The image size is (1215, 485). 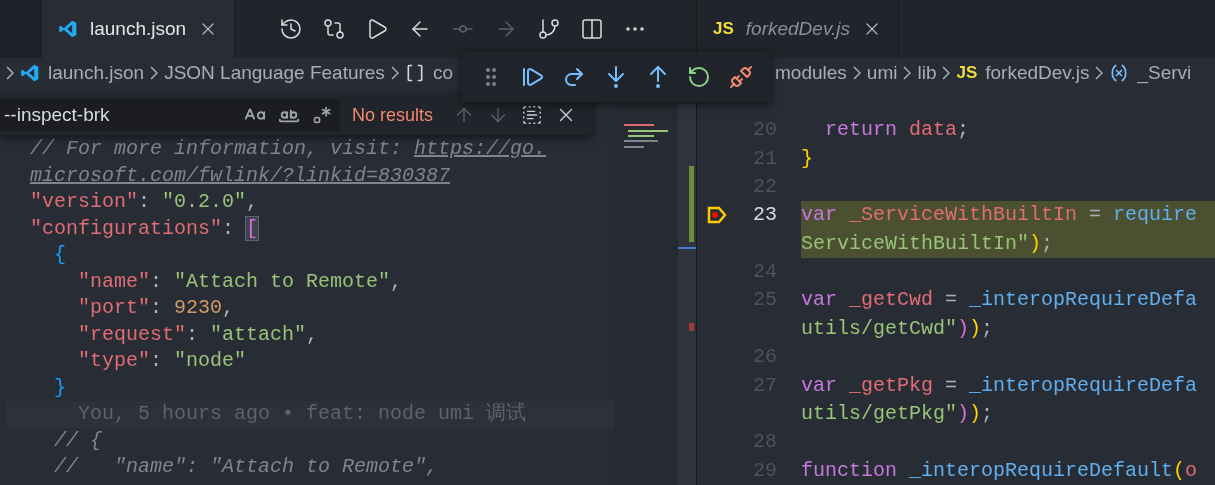 What do you see at coordinates (532, 115) in the screenshot?
I see `find-in-selection-icon` at bounding box center [532, 115].